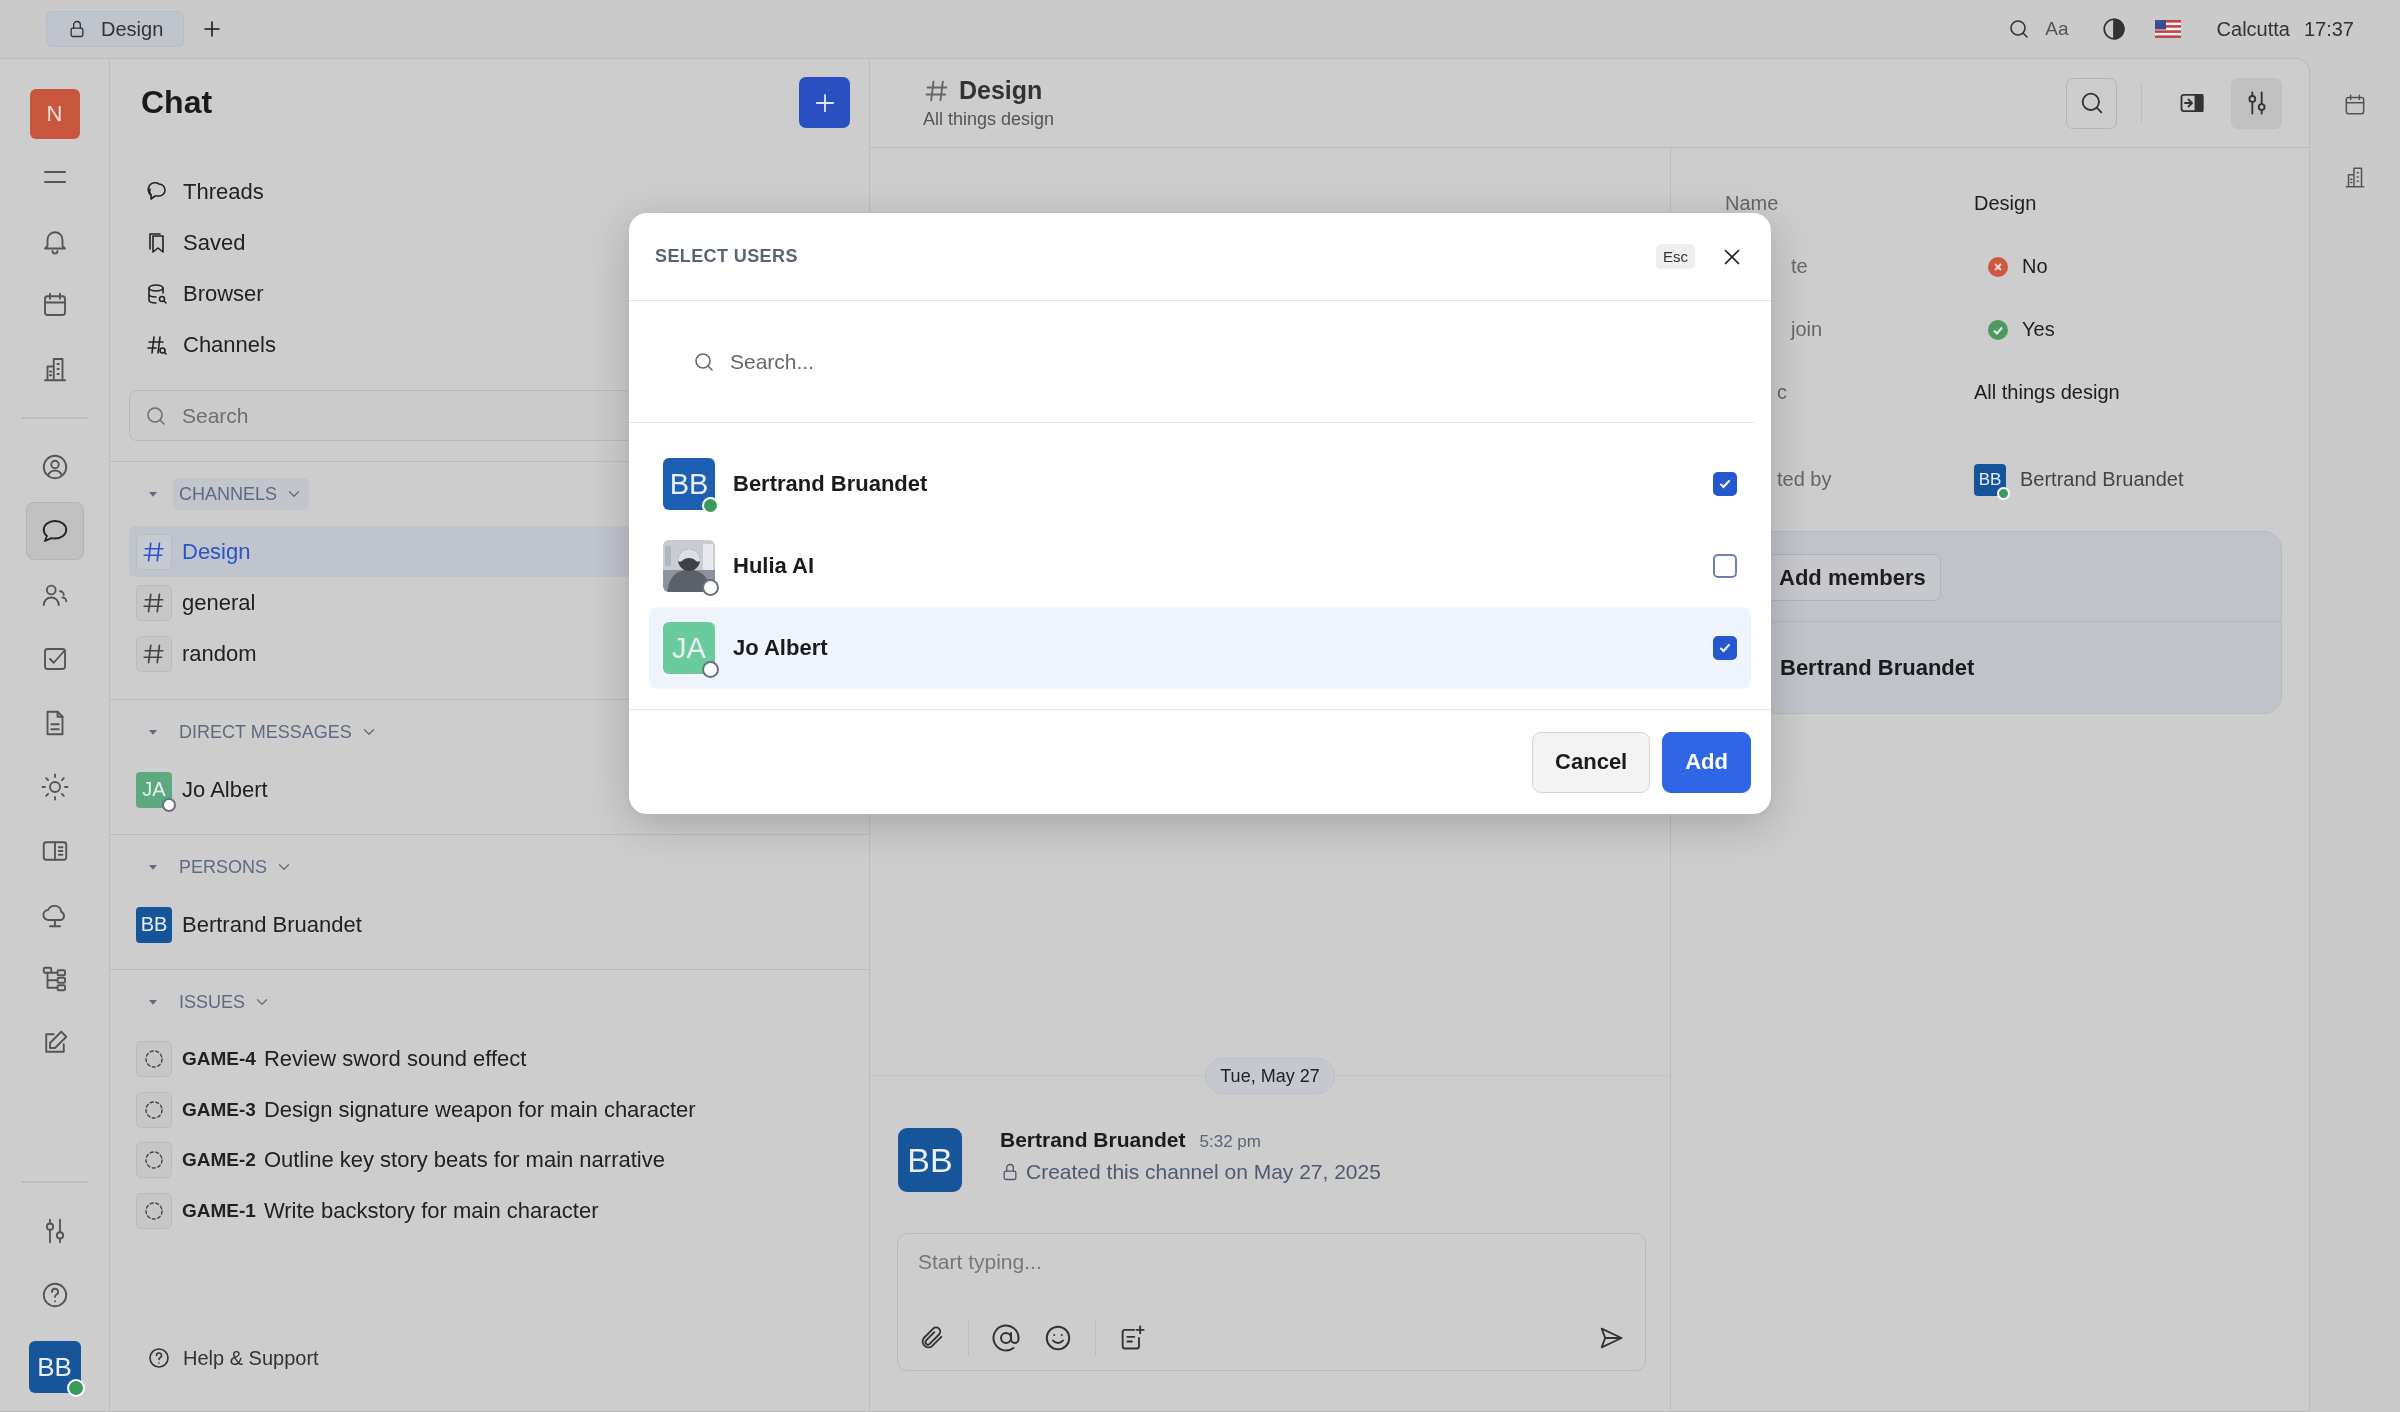 The height and width of the screenshot is (1412, 2400). Describe the element at coordinates (2035, 266) in the screenshot. I see `field-value: No` at that location.